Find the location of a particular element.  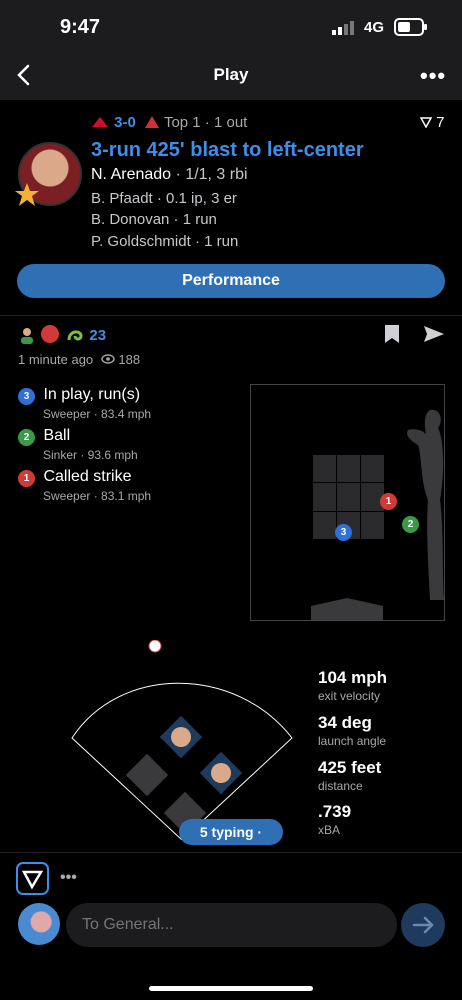

score-line: 3-0 Top 1 · 1 out is located at coordinates (170, 122).